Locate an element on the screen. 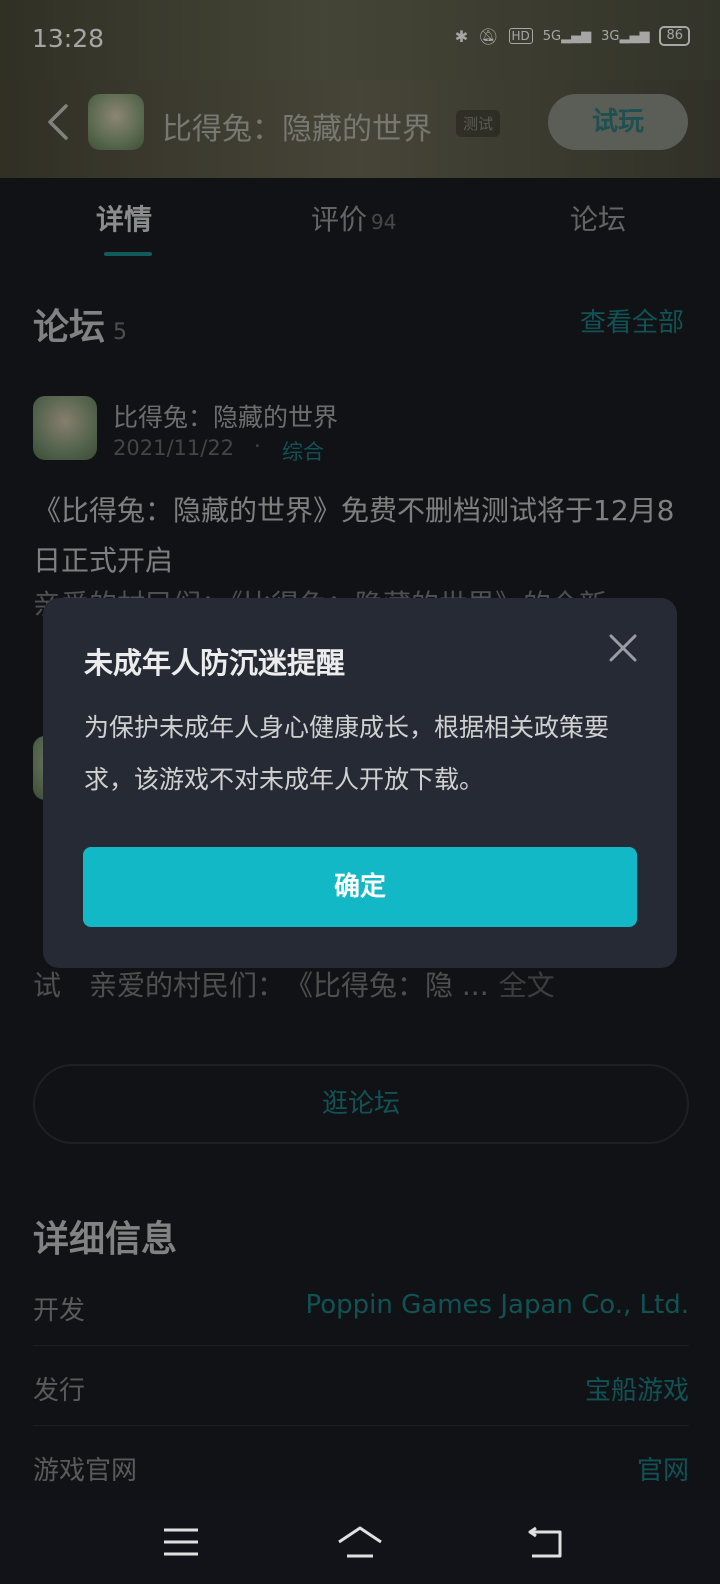 The height and width of the screenshot is (1584, 720). dialog-message: 为保护未成年人身心健康成长，根据相关政策要求，该游戏不对未成年人开放下载。 is located at coordinates (347, 753).